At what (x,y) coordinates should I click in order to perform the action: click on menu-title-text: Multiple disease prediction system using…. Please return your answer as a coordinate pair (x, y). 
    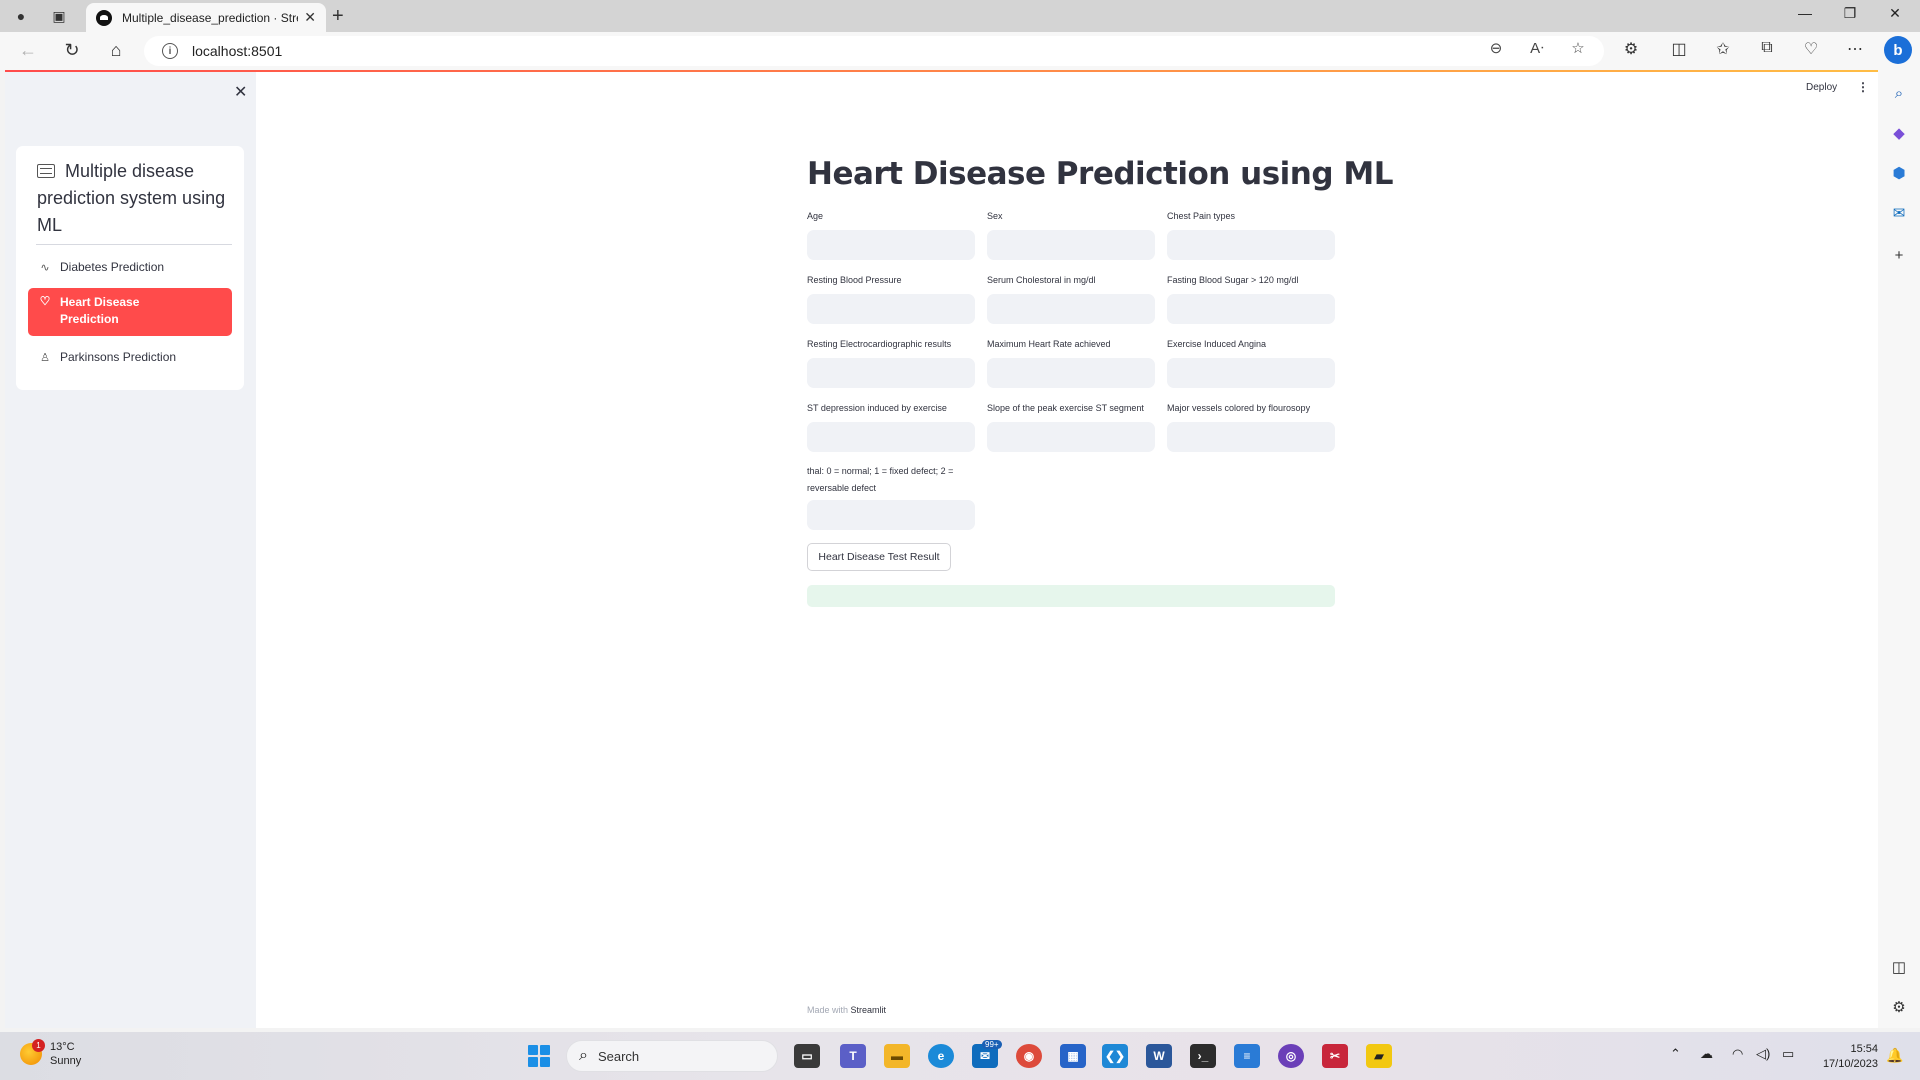
    Looking at the image, I should click on (131, 198).